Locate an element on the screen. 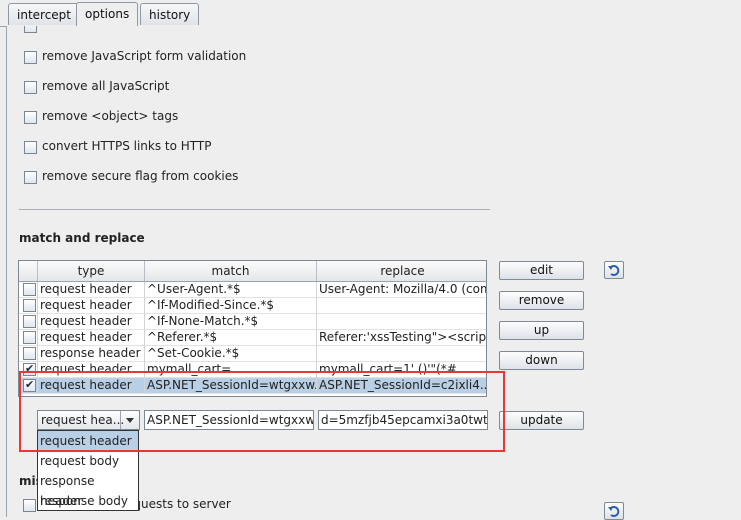 This screenshot has width=741, height=520. restore-defaults-button is located at coordinates (614, 270).